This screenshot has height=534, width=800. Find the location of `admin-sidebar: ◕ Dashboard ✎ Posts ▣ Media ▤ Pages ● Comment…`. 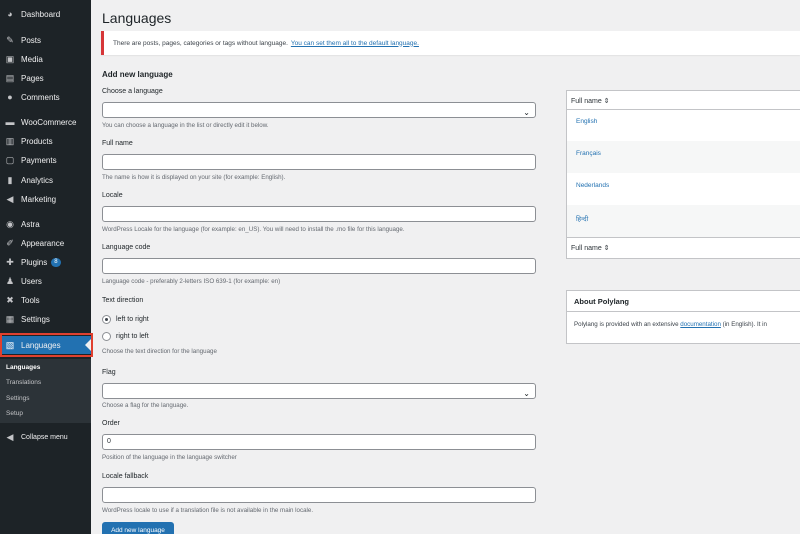

admin-sidebar: ◕ Dashboard ✎ Posts ▣ Media ▤ Pages ● Comment… is located at coordinates (45, 267).